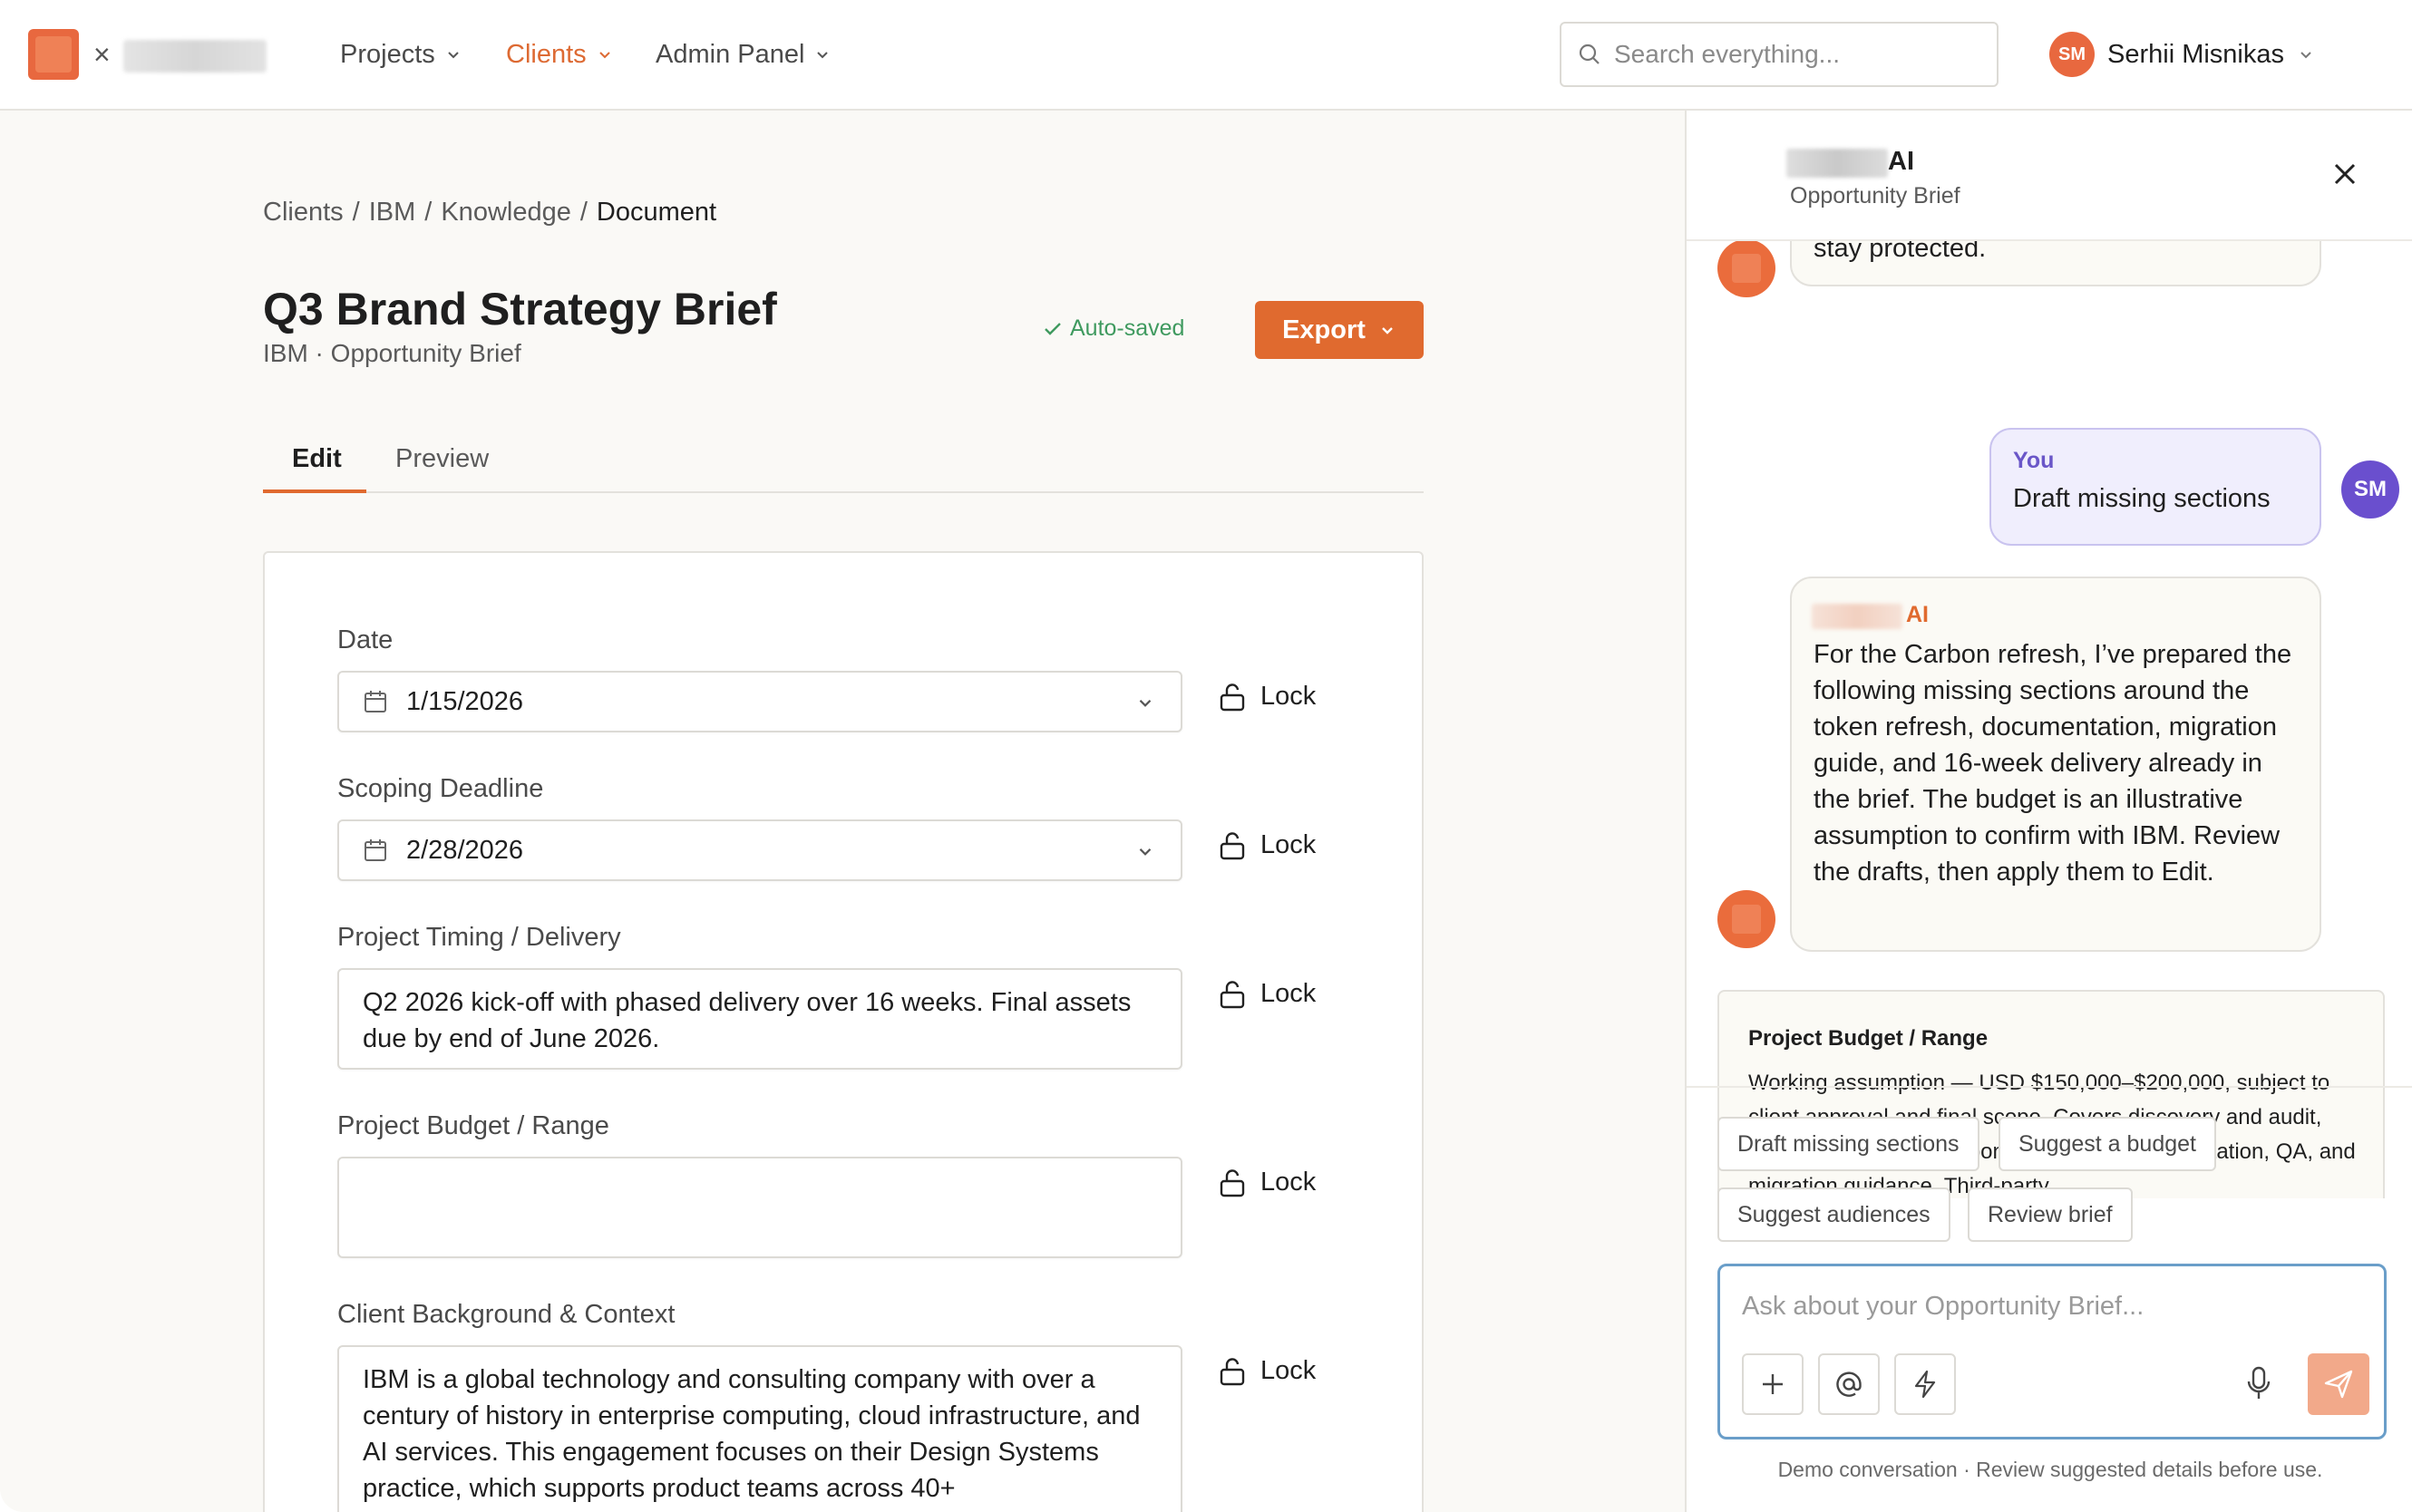 Image resolution: width=2412 pixels, height=1512 pixels. I want to click on nav-clients-label: Clients, so click(546, 54).